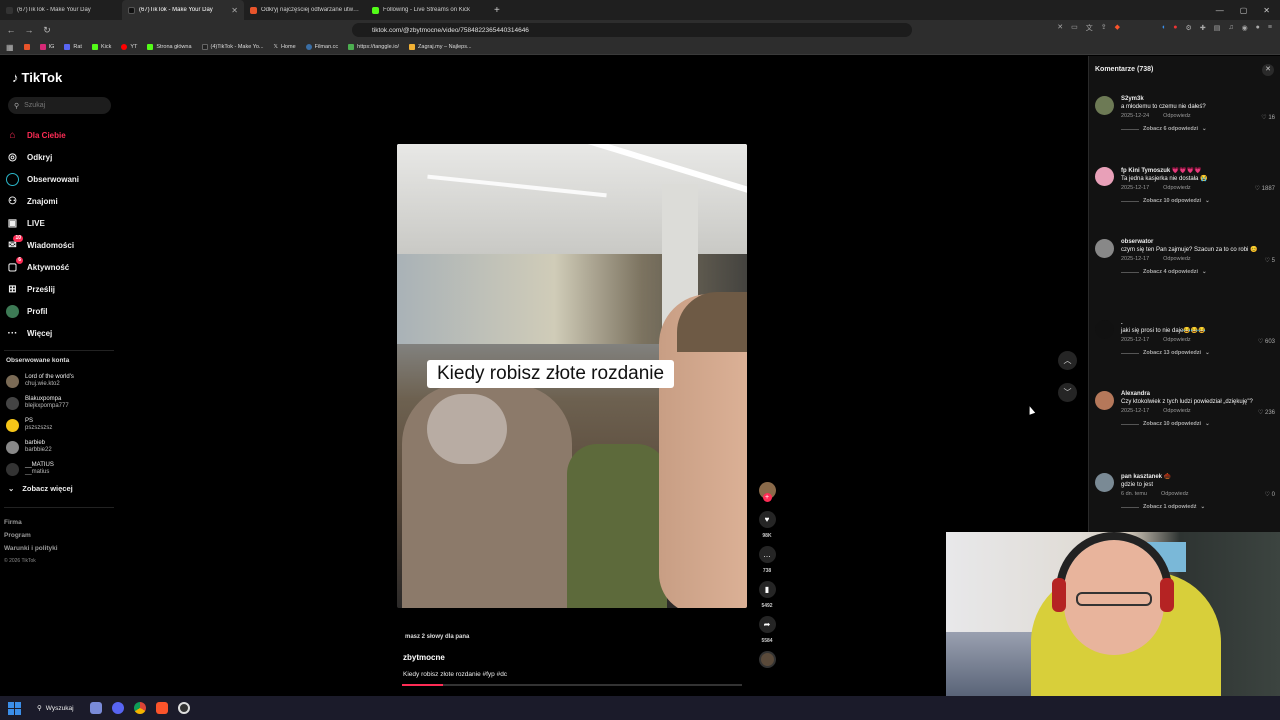  What do you see at coordinates (767, 492) in the screenshot?
I see `creator-avatar: +` at bounding box center [767, 492].